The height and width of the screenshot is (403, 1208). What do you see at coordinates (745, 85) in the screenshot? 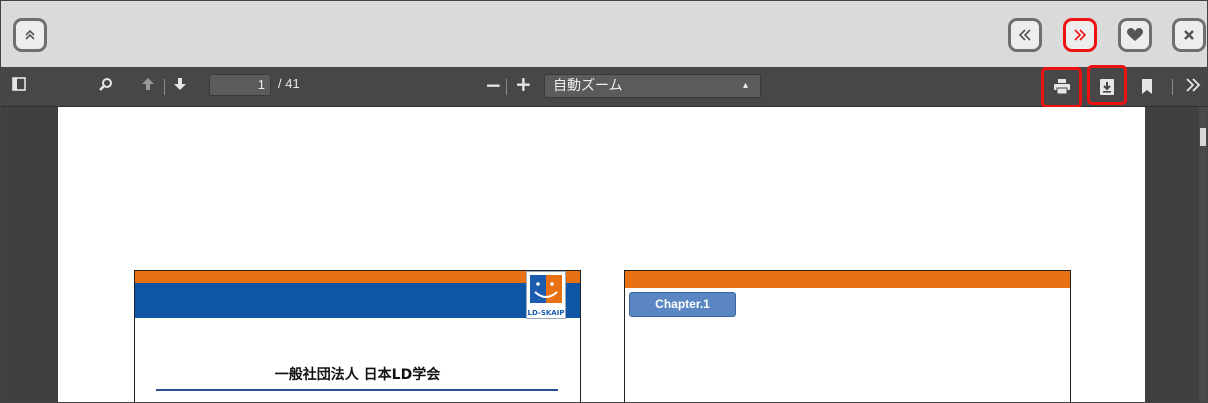
I see `updown-arrow-icon: ▴` at bounding box center [745, 85].